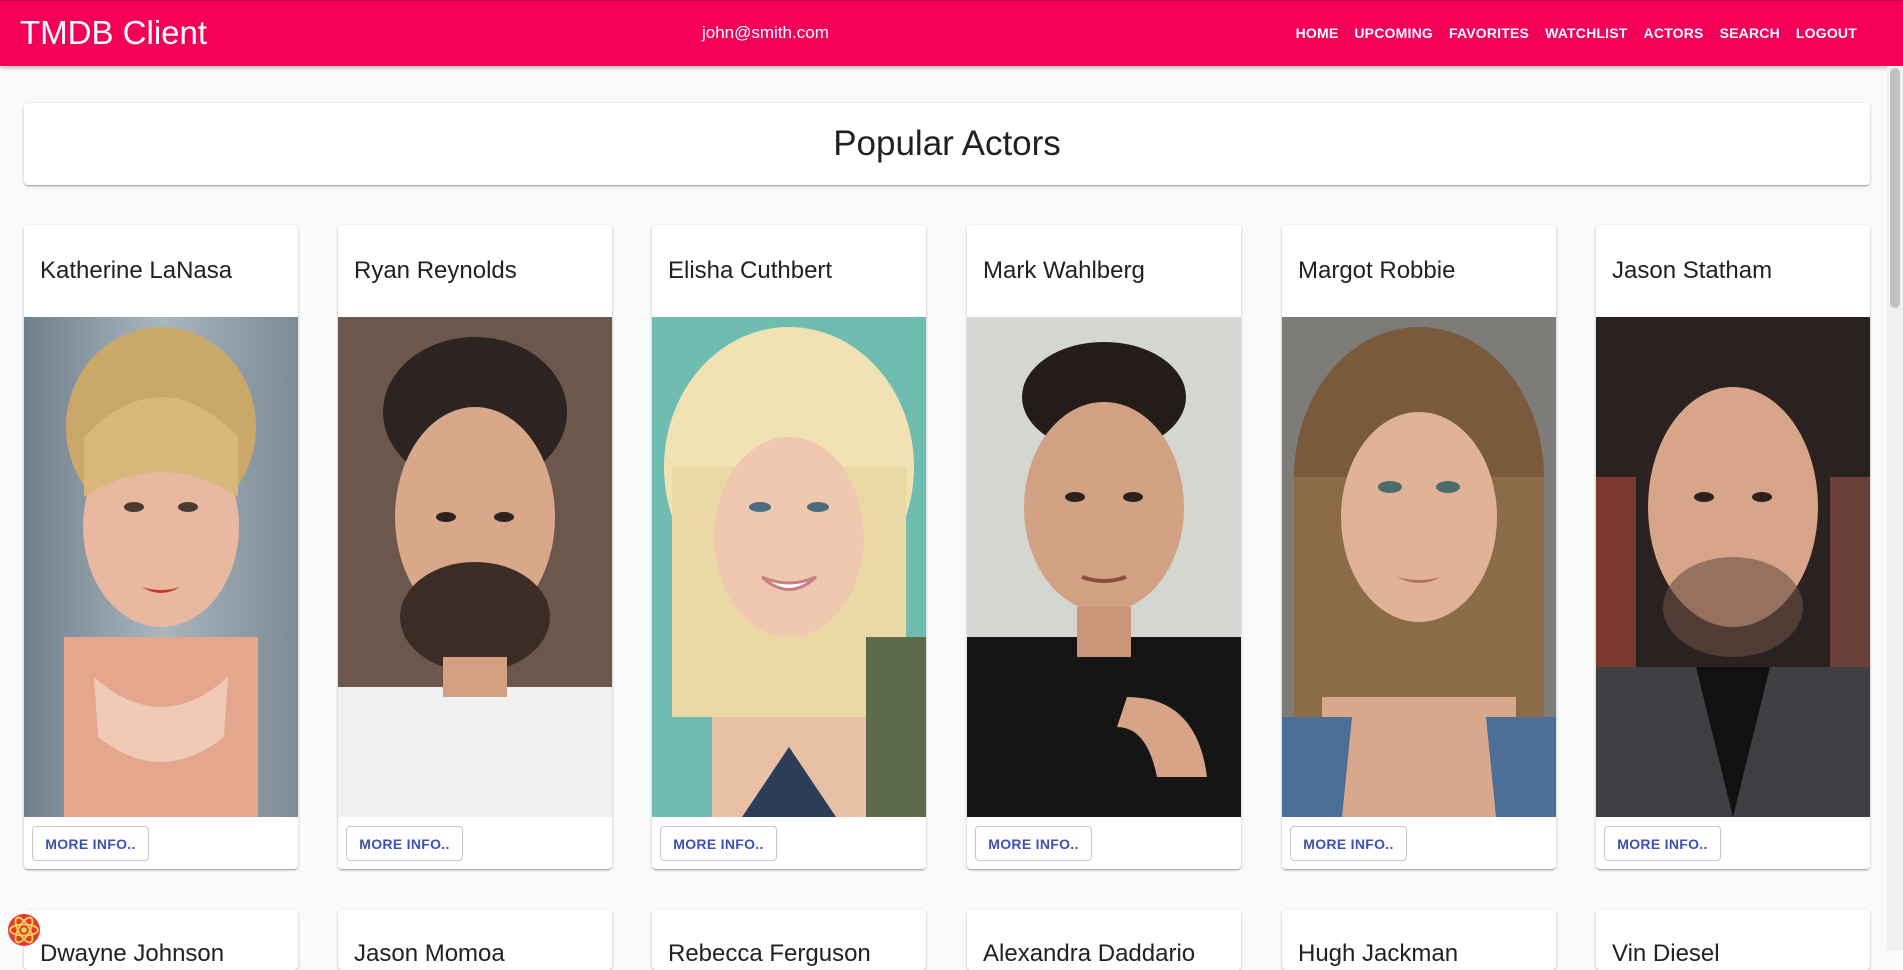 The width and height of the screenshot is (1903, 970). Describe the element at coordinates (435, 270) in the screenshot. I see `actor-name: Ryan Reynolds` at that location.